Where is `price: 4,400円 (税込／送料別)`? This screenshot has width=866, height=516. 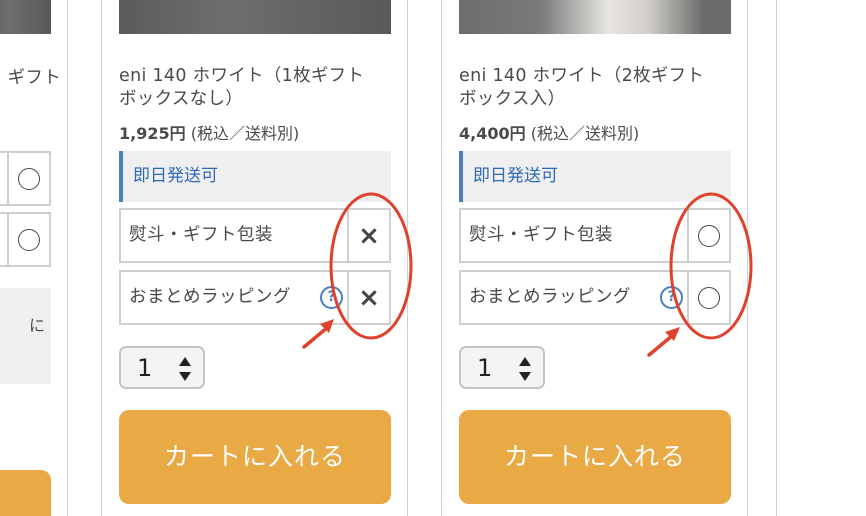
price: 4,400円 (税込／送料別) is located at coordinates (549, 132).